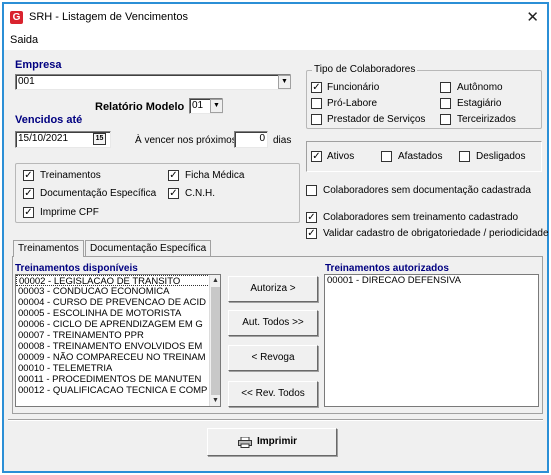 This screenshot has width=551, height=475. I want to click on desligados-checkbox, so click(464, 156).